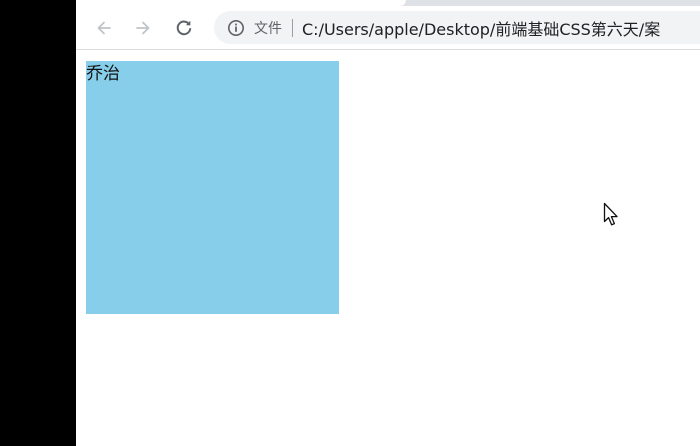 The image size is (700, 446). I want to click on url-text: C:/Users/apple/Desktop/前端基础CSS第六天/案, so click(481, 28).